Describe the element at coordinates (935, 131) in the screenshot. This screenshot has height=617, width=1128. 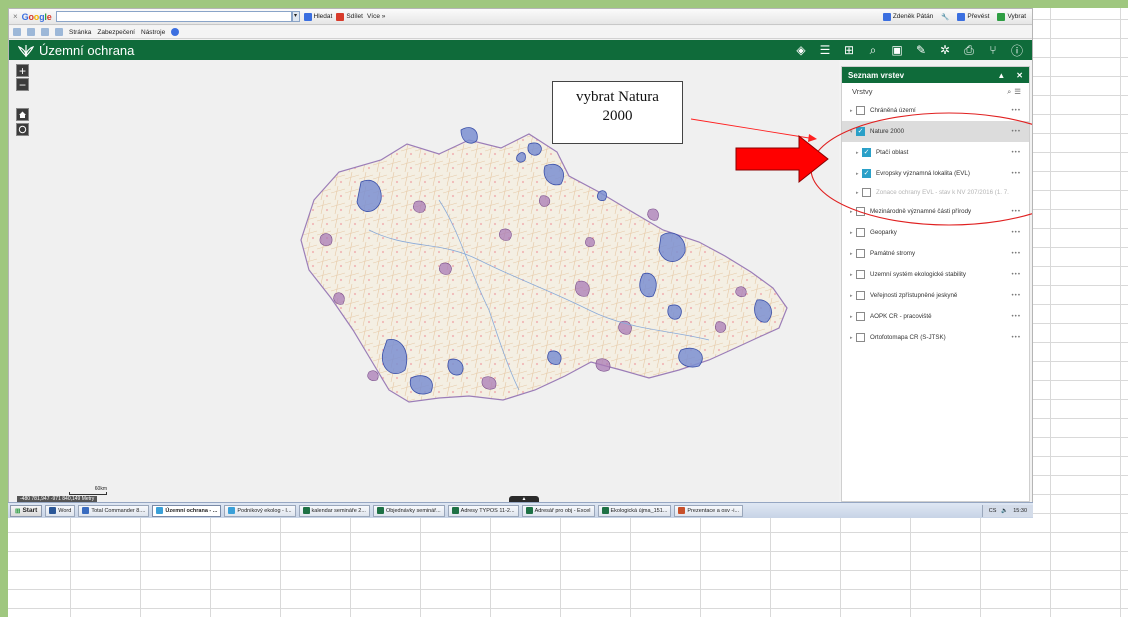
I see `layer-item-natura: ▾ ✓ Nature 2000 •••` at that location.